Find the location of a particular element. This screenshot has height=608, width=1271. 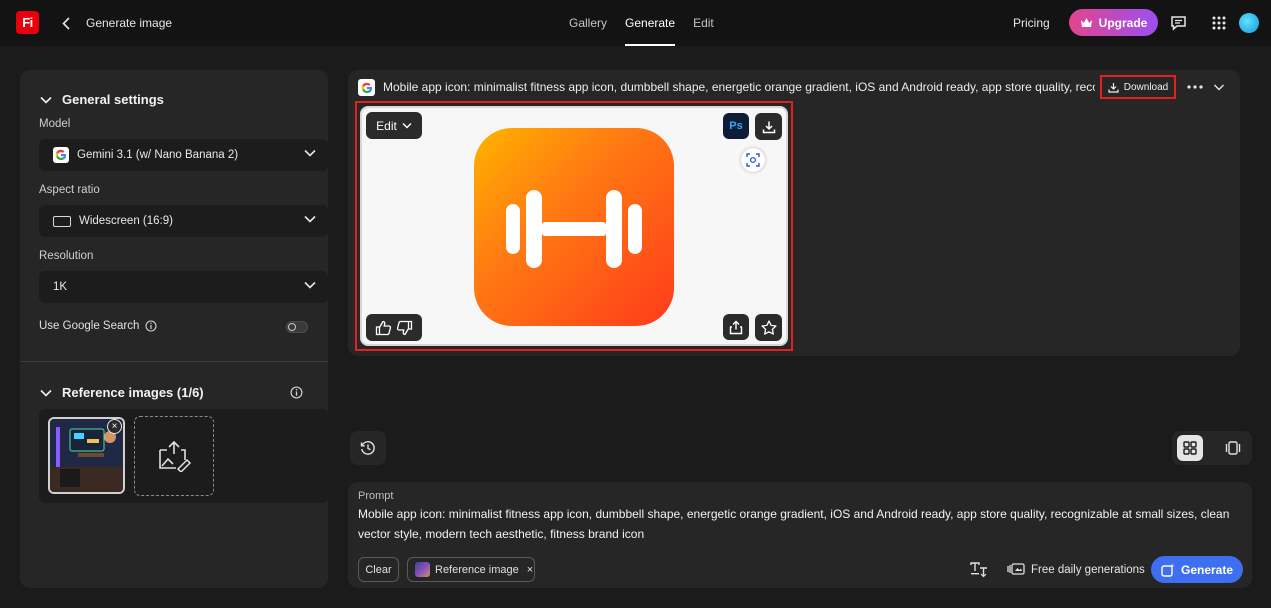

free-generations-icon is located at coordinates (1016, 569).